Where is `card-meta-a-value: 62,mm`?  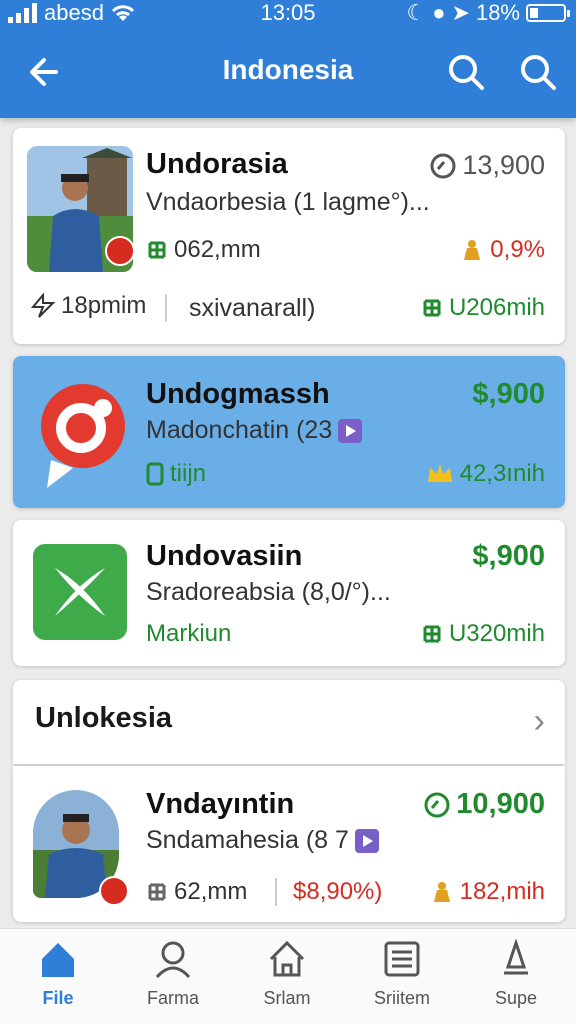 card-meta-a-value: 62,mm is located at coordinates (211, 891).